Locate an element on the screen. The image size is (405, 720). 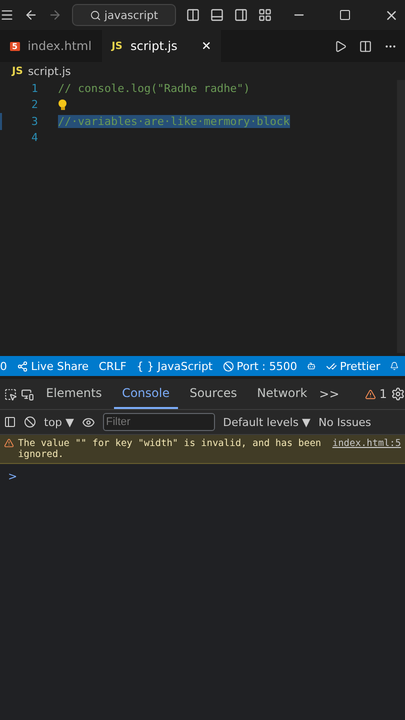
share-icon is located at coordinates (22, 366).